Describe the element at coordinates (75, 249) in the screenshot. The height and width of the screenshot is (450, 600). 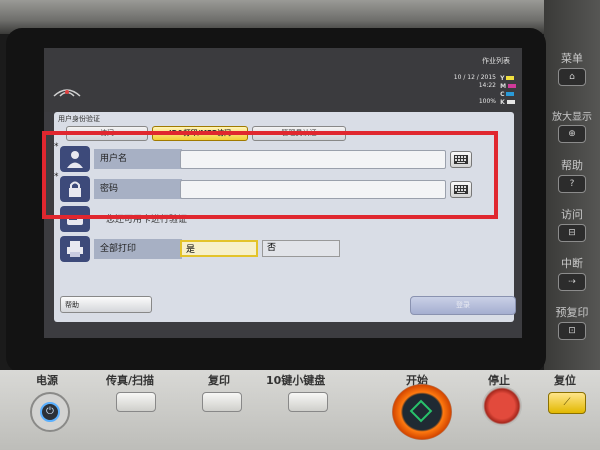
I see `printer-icon` at that location.